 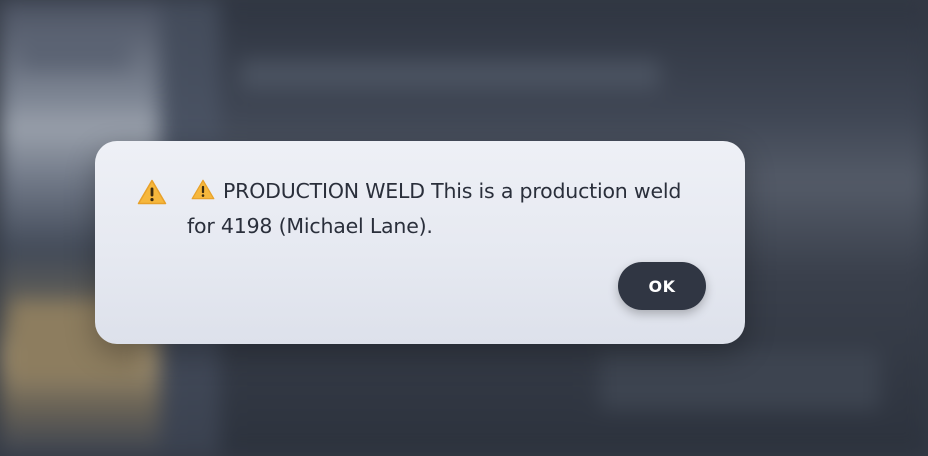 I want to click on ok-button: OK, so click(x=662, y=286).